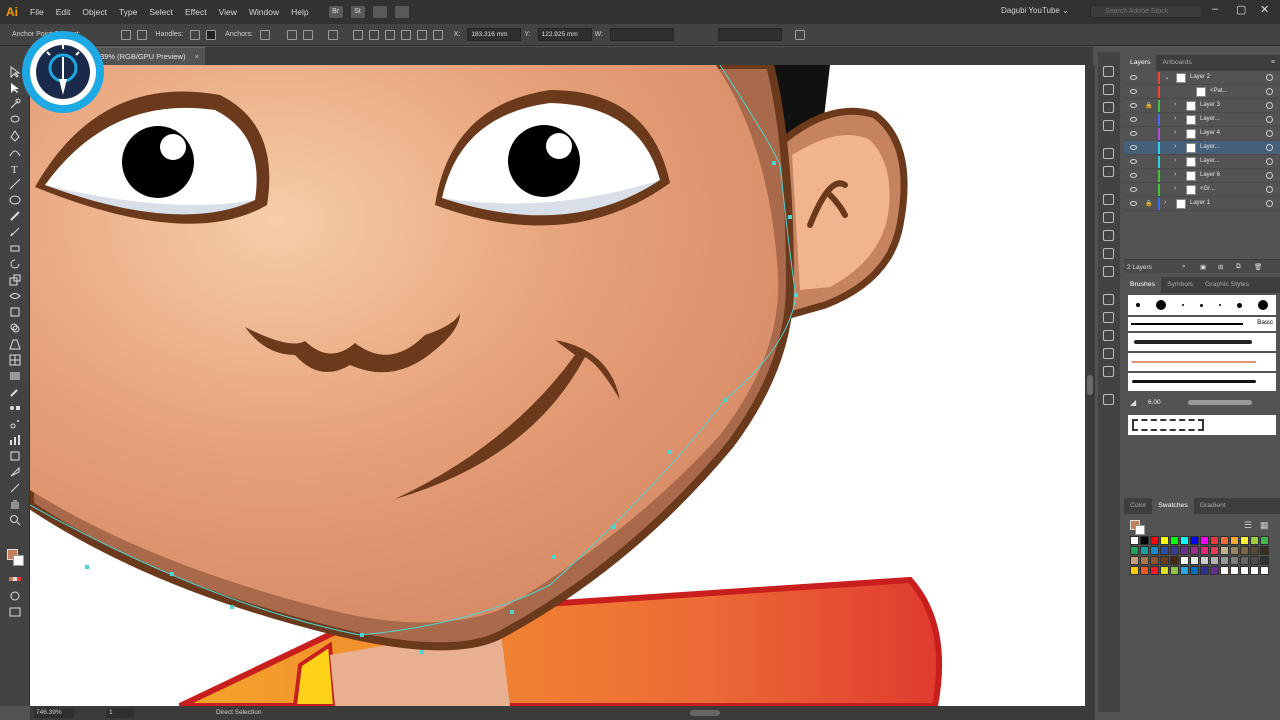 The height and width of the screenshot is (720, 1280). I want to click on info-panel-icon, so click(1108, 125).